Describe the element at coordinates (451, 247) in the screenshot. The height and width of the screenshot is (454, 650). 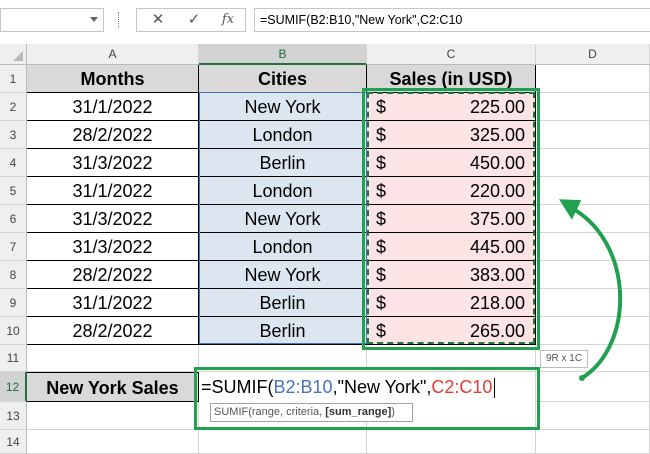
I see `sales-cell: $445.00` at that location.